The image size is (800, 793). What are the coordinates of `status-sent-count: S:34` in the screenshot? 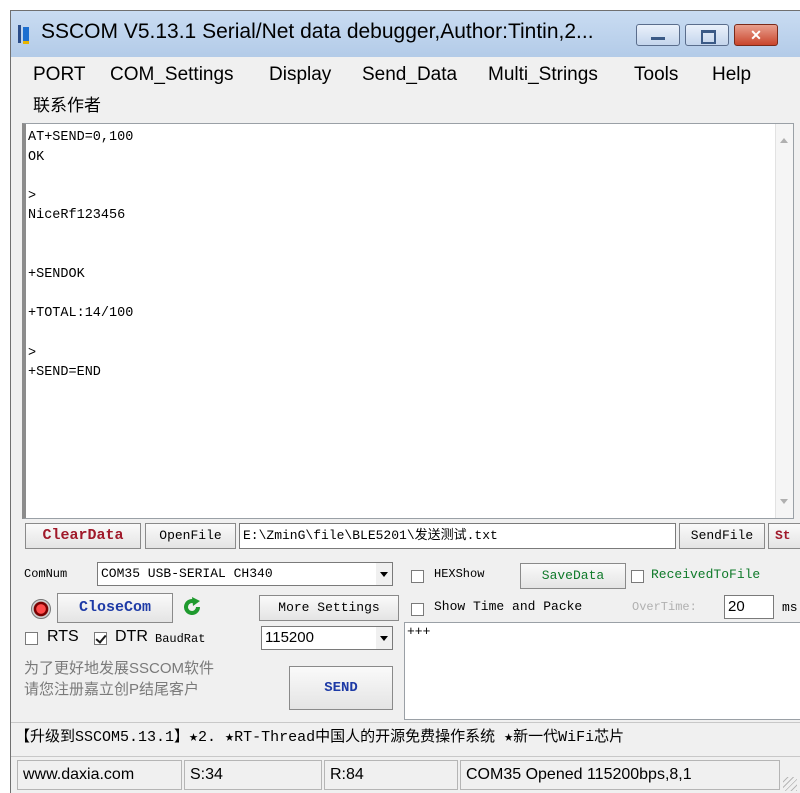 It's located at (253, 775).